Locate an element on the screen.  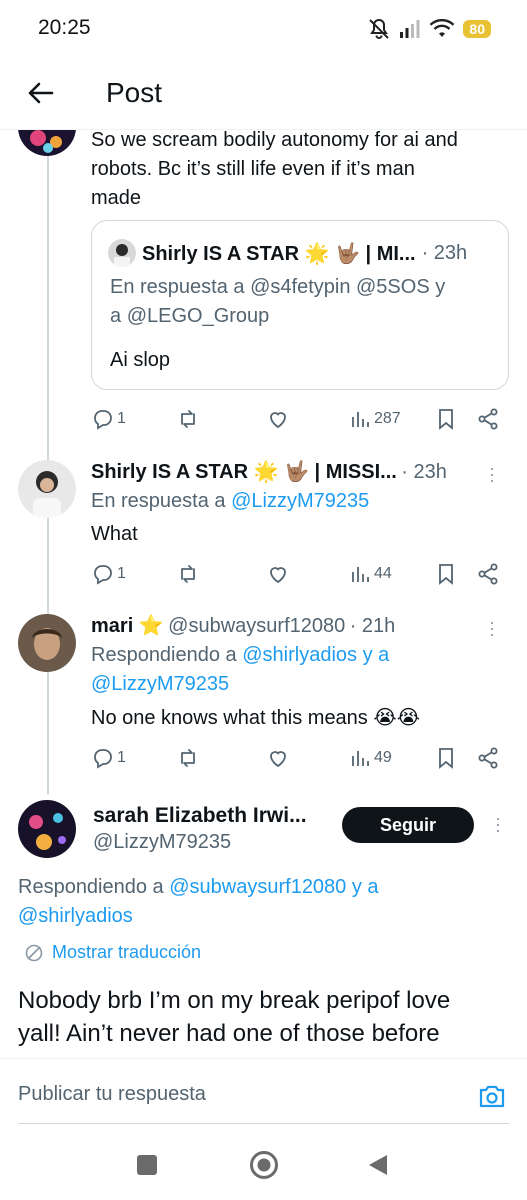
tweet-time: · 21h is located at coordinates (372, 626).